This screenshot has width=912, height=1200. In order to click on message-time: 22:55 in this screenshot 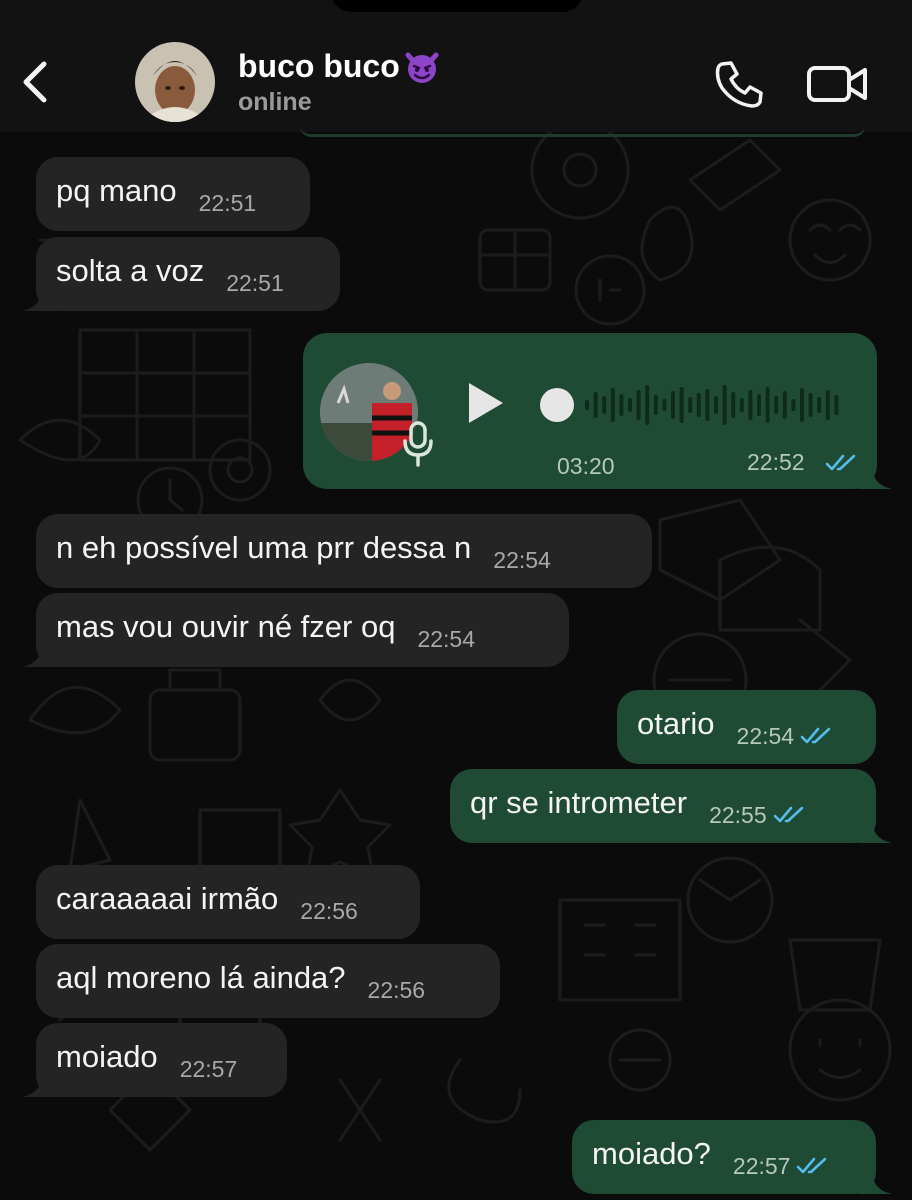, I will do `click(738, 814)`.